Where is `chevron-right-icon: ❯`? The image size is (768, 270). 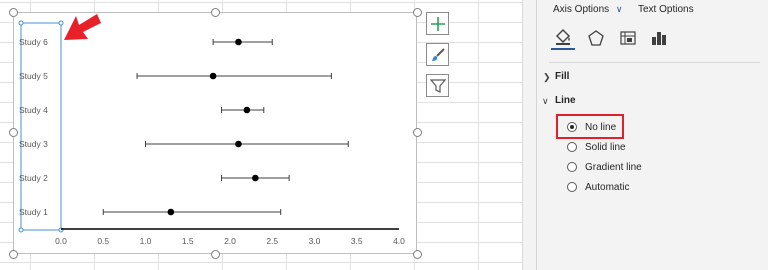
chevron-right-icon: ❯ is located at coordinates (547, 77).